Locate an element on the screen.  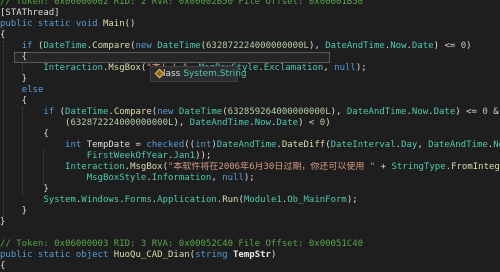
code-token: HuoQu_CAD_Dian is located at coordinates (151, 255).